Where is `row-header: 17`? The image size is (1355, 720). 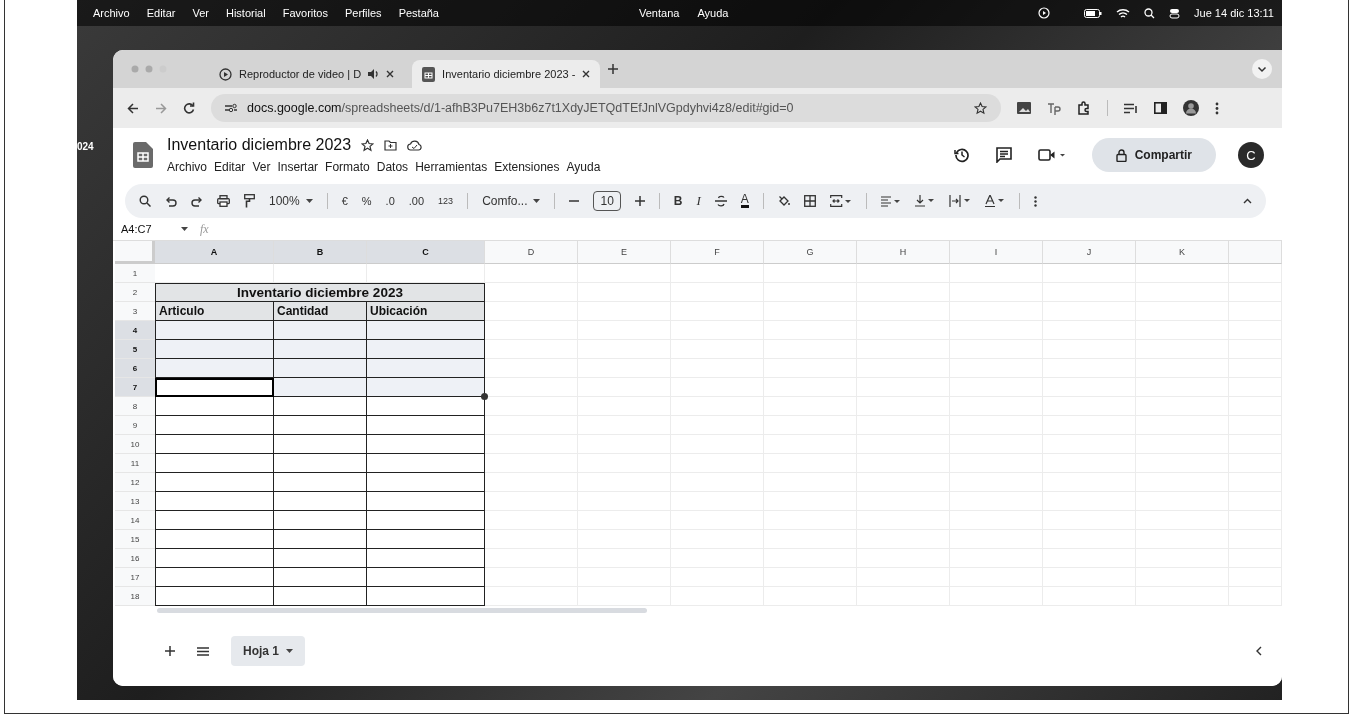
row-header: 17 is located at coordinates (135, 577).